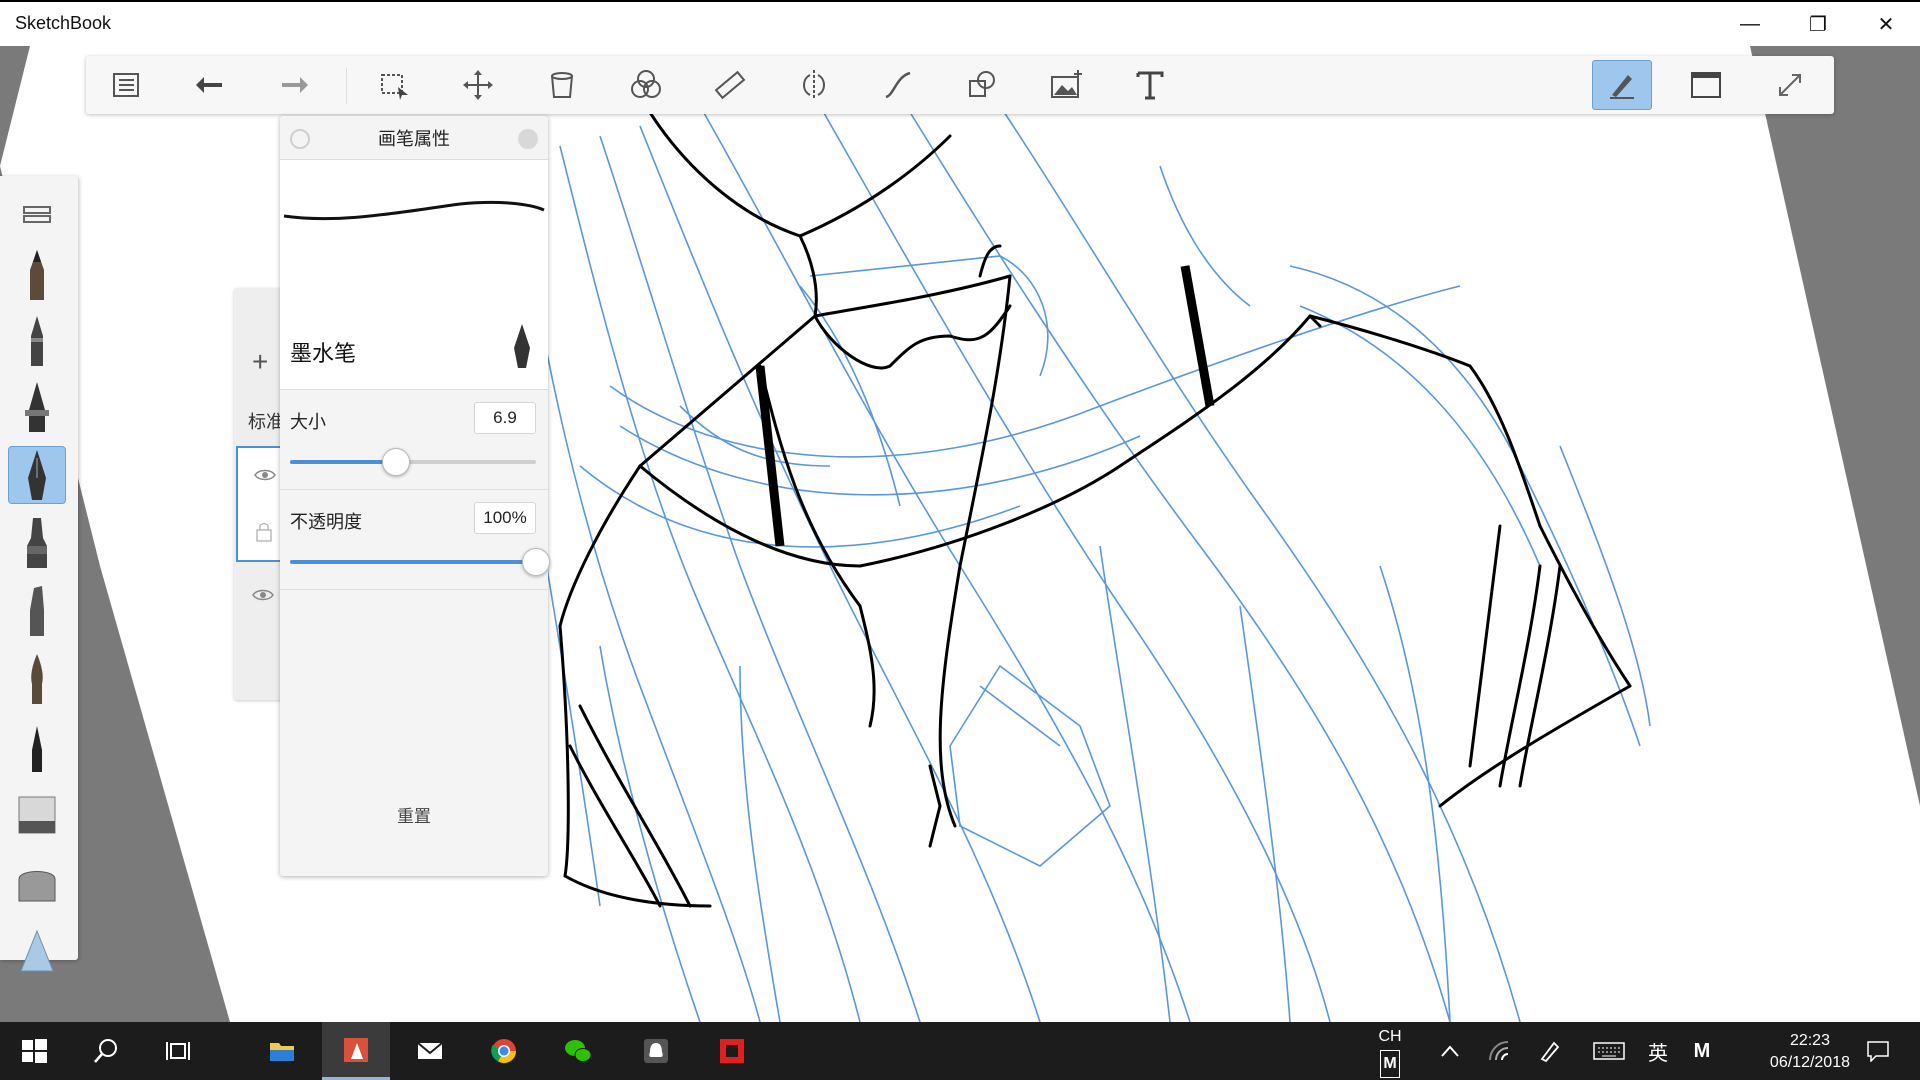 Image resolution: width=1920 pixels, height=1080 pixels. Describe the element at coordinates (356, 1051) in the screenshot. I see `taskbar-sketchbook` at that location.